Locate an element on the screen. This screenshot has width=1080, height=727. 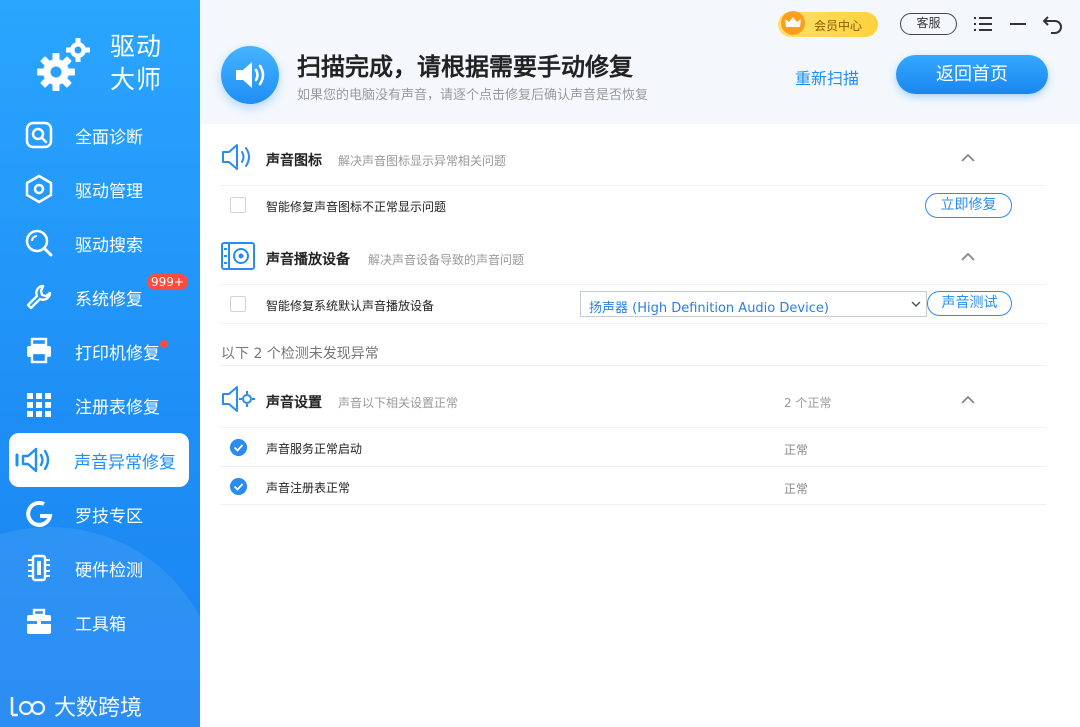
watermark-text: 大数跨境 is located at coordinates (98, 708).